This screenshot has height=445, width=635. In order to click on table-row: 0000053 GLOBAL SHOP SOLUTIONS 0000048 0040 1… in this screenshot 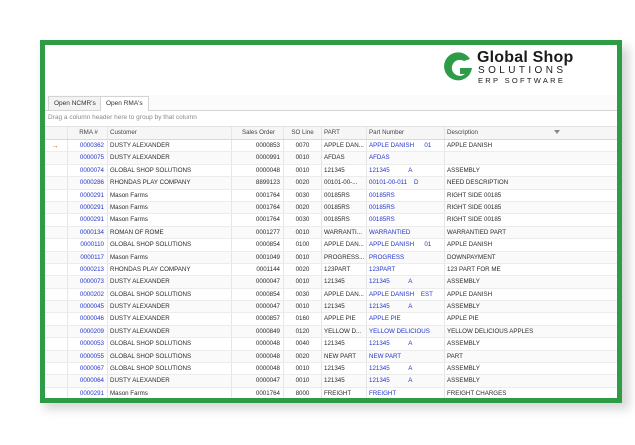, I will do `click(331, 344)`.